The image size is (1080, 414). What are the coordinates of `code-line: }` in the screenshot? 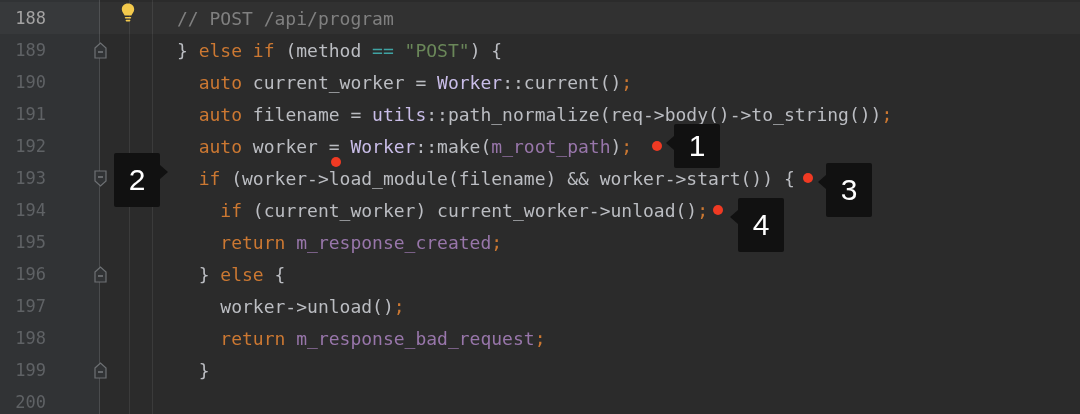 It's located at (203, 370).